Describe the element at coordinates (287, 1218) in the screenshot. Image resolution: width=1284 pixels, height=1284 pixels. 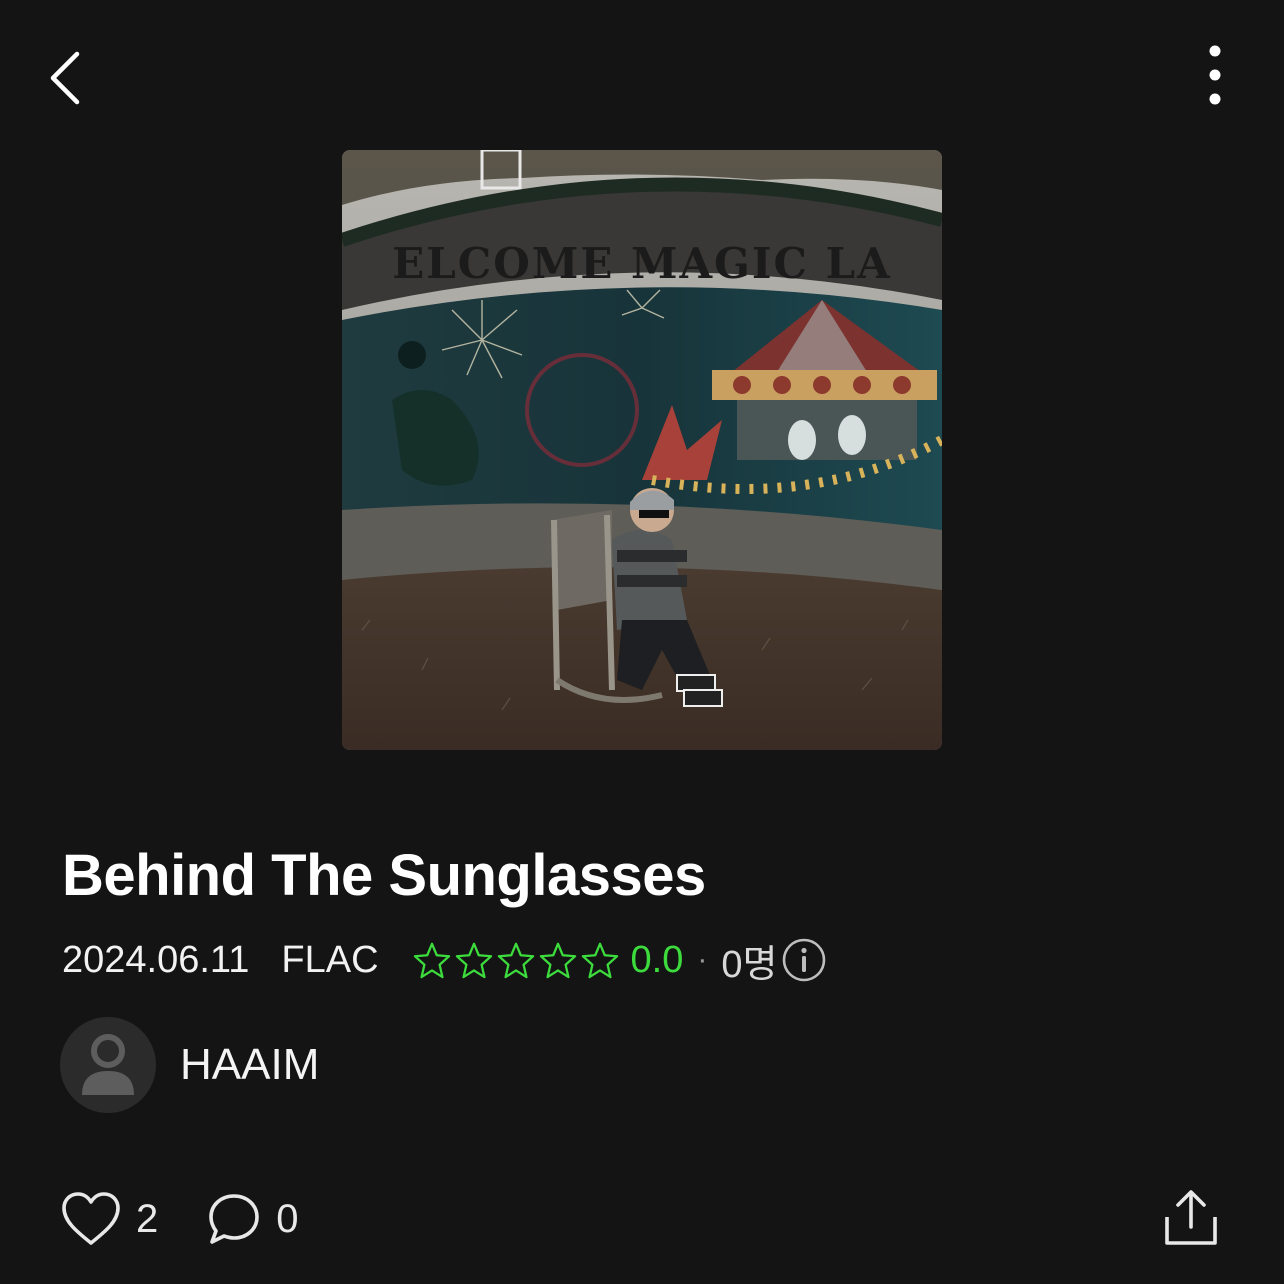
I see `comment-count: 0` at that location.